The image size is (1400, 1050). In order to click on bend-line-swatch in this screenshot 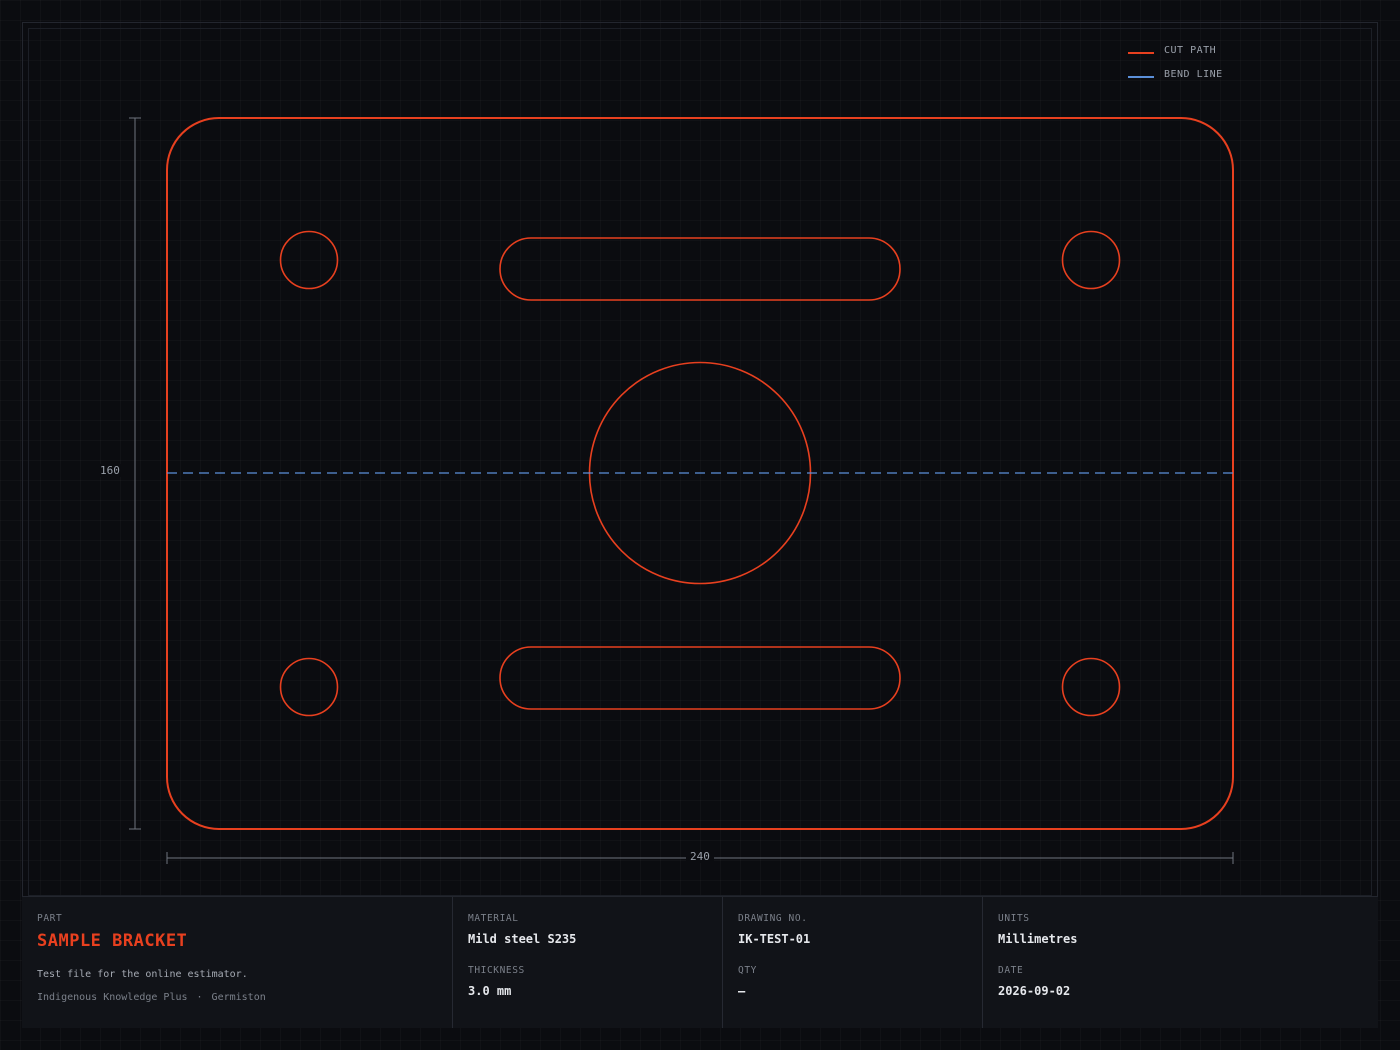, I will do `click(1141, 77)`.